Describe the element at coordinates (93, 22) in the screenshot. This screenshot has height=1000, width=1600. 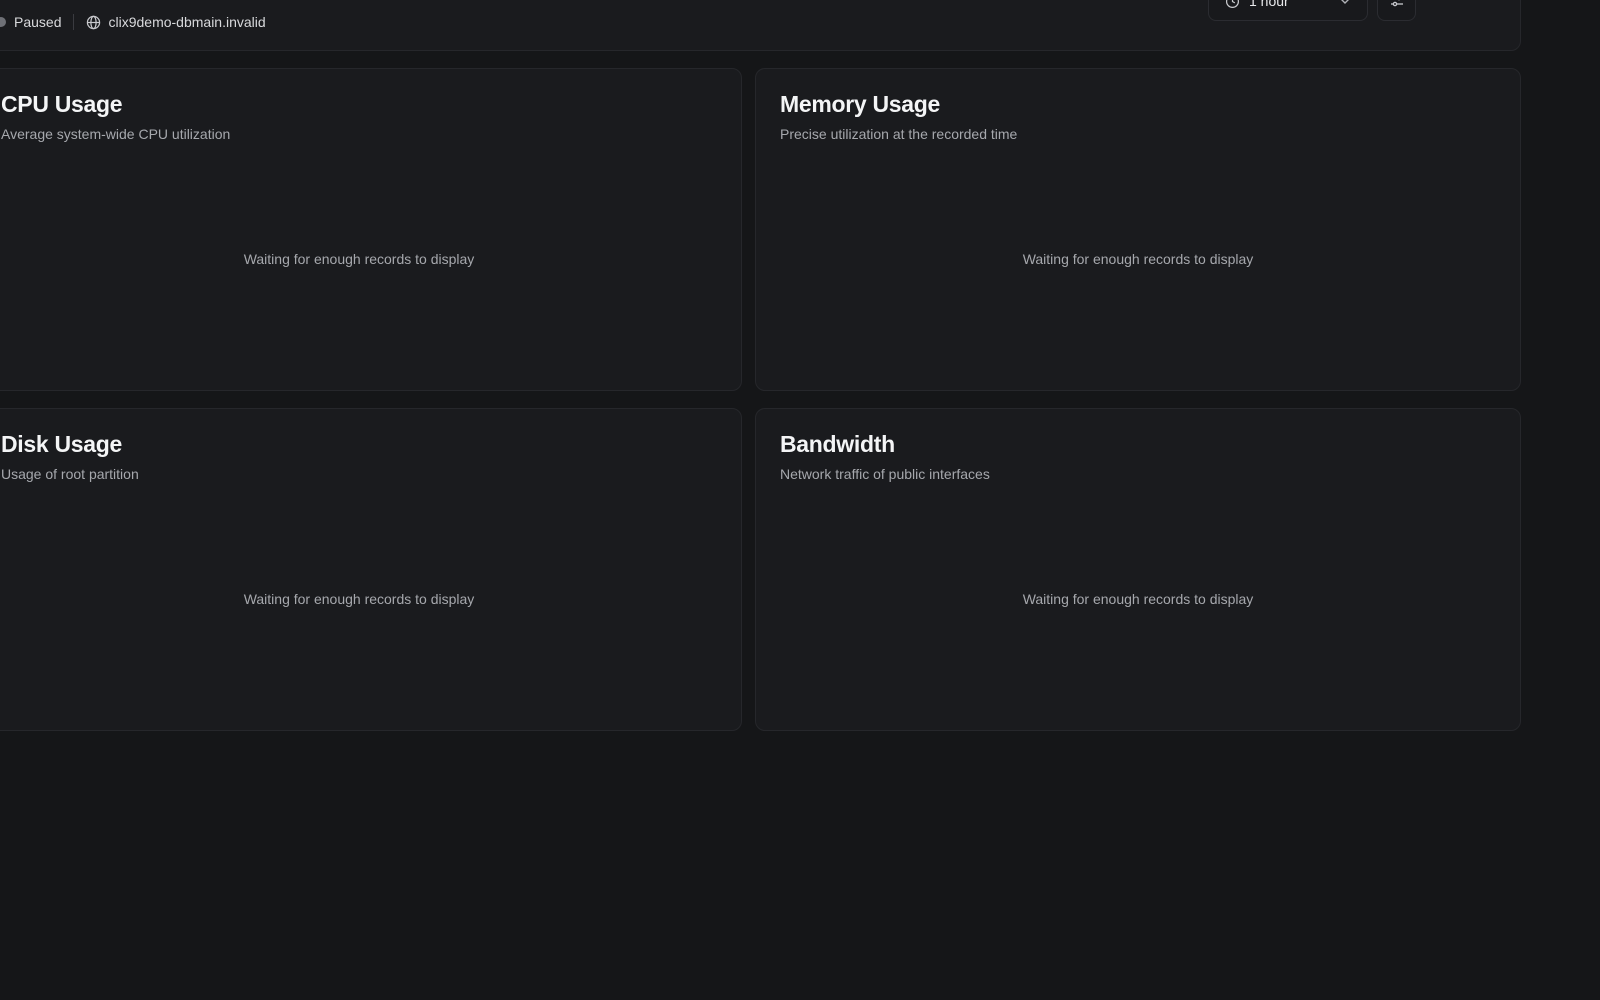
I see `globe-icon` at that location.